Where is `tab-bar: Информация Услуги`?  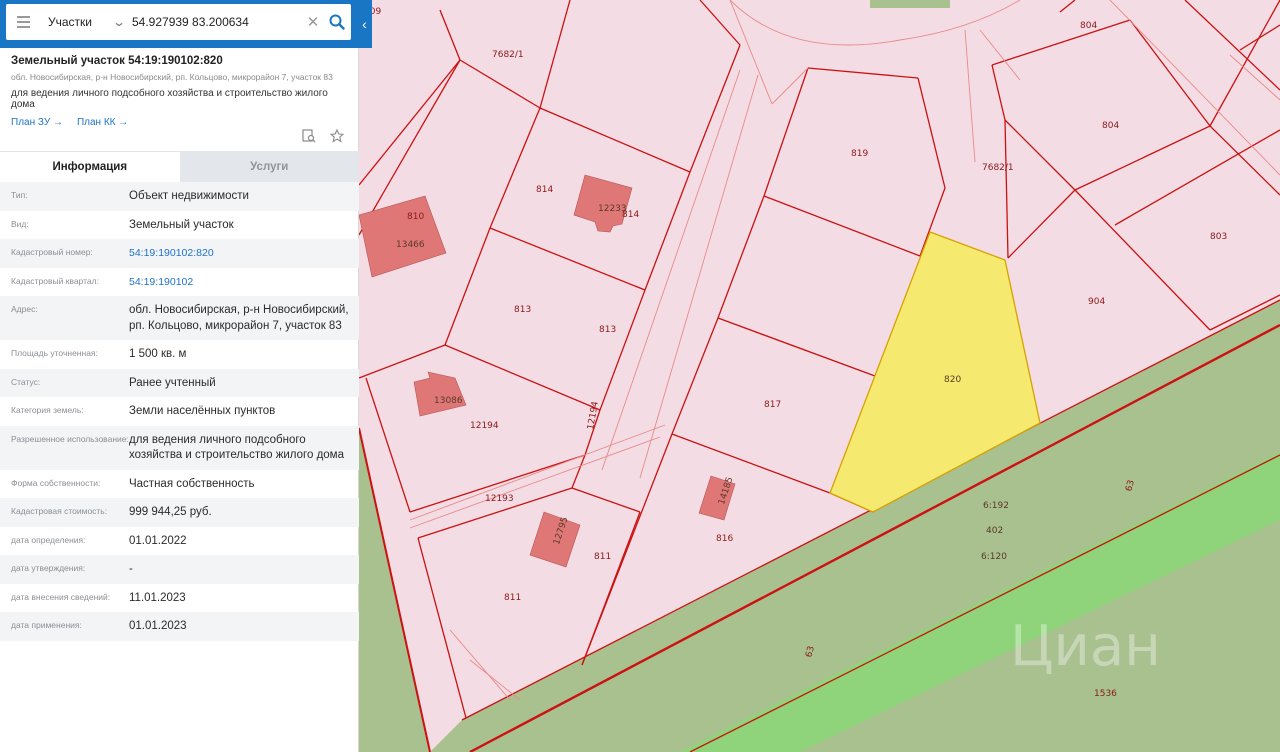
tab-bar: Информация Услуги is located at coordinates (179, 166).